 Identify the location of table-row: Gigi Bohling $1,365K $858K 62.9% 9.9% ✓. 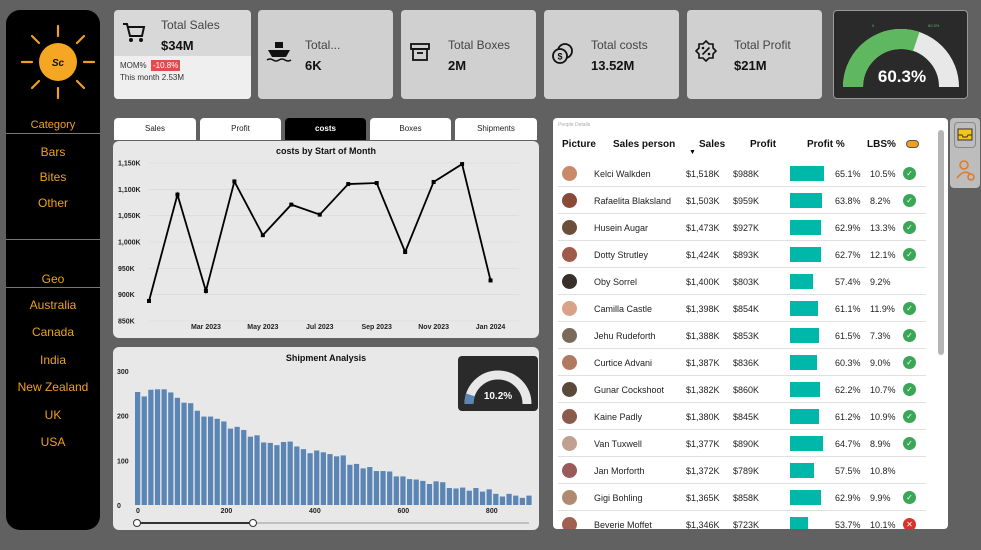
(742, 497).